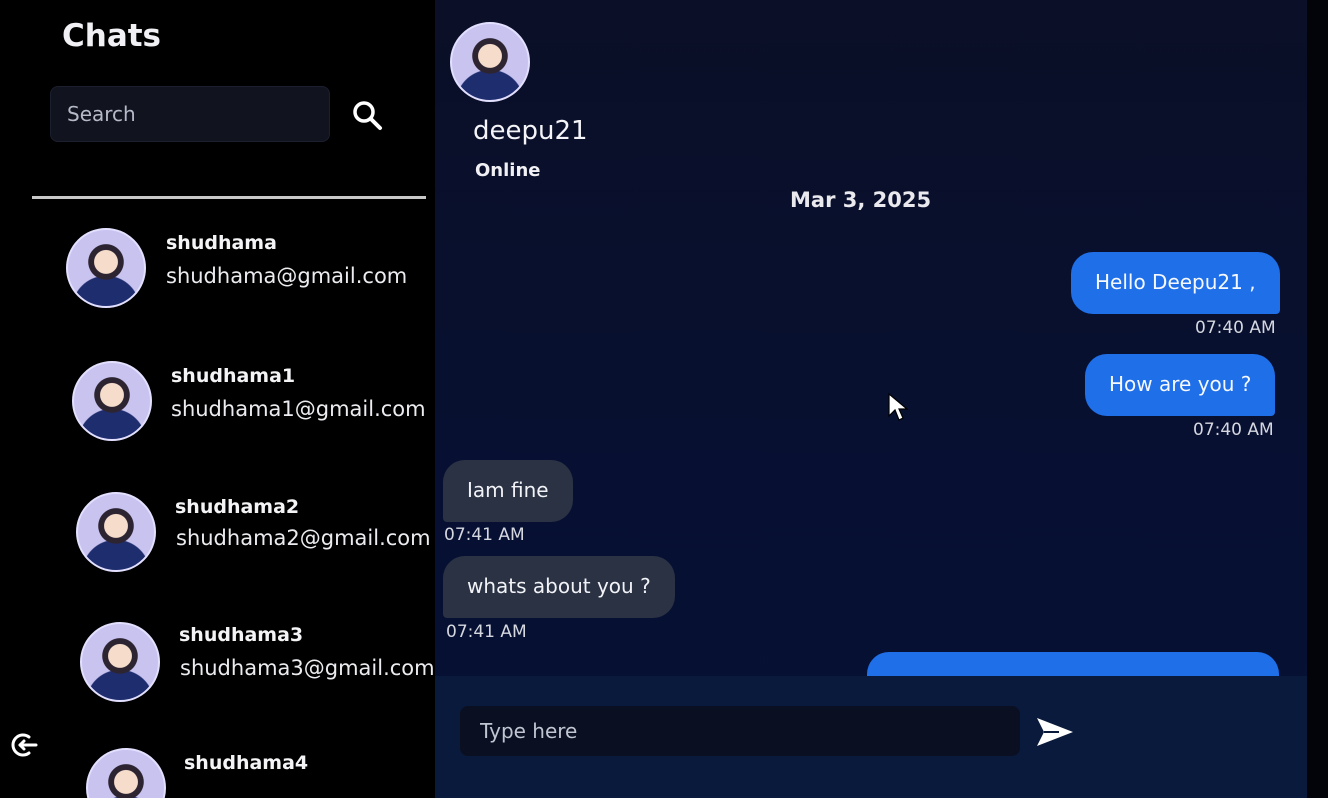 The image size is (1328, 798). I want to click on message-bubble-incoming: Iam fine, so click(508, 491).